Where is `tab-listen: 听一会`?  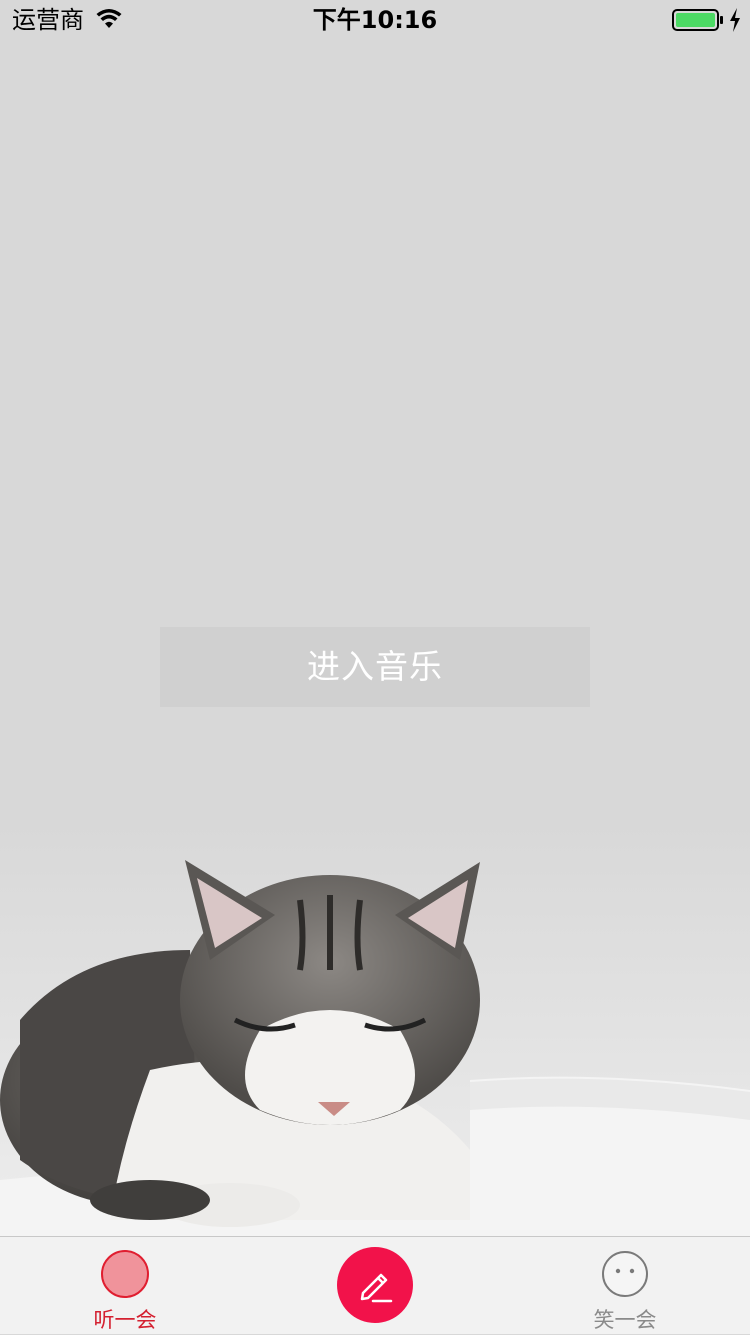 tab-listen: 听一会 is located at coordinates (125, 1286).